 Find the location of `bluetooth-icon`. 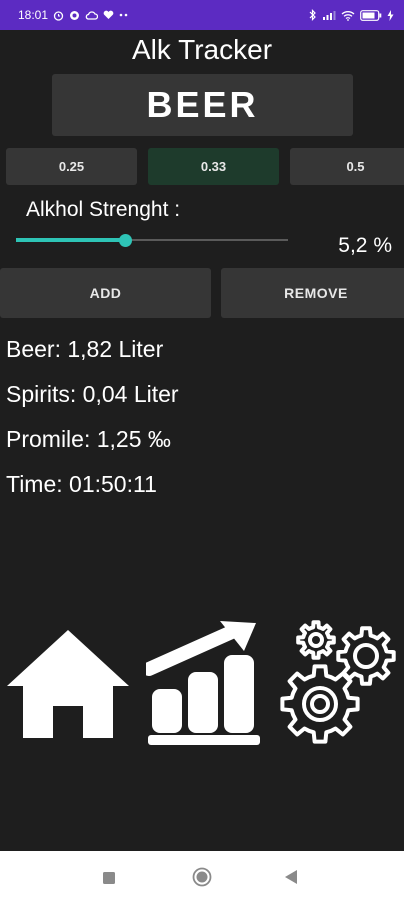

bluetooth-icon is located at coordinates (313, 15).